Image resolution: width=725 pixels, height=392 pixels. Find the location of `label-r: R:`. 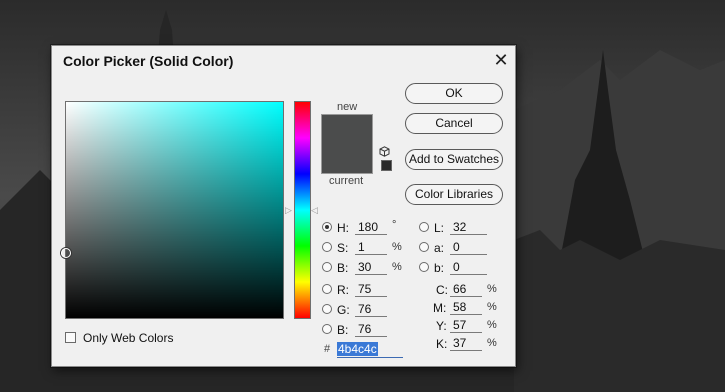

label-r: R: is located at coordinates (343, 290).